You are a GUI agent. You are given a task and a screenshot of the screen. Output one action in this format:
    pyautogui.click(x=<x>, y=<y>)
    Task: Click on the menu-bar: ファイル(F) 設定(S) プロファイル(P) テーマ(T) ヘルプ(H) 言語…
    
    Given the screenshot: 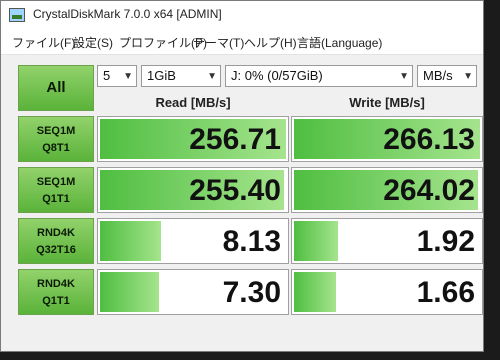 What is the action you would take?
    pyautogui.click(x=242, y=42)
    